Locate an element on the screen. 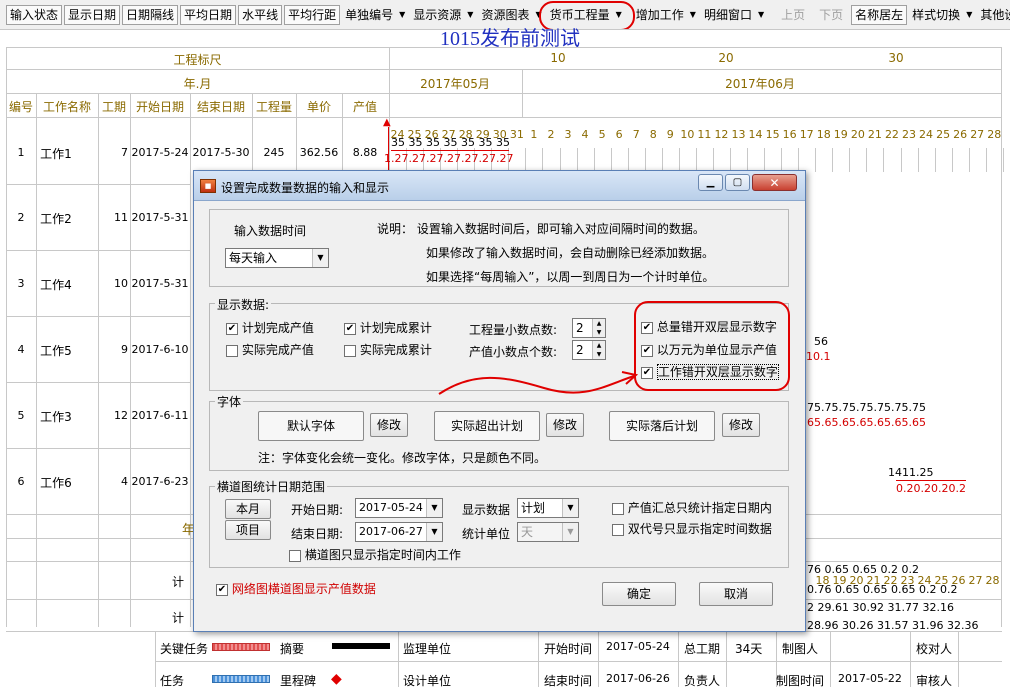 The height and width of the screenshot is (689, 1010). style-switch-dropdown: 样式切换 ▼ is located at coordinates (942, 15).